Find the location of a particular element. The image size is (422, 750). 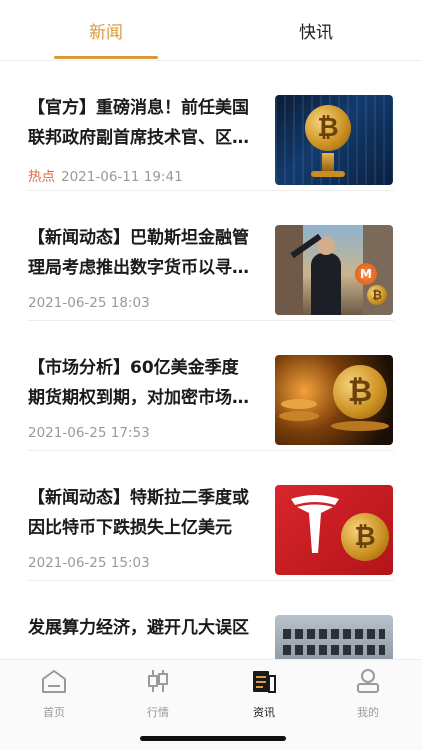

news-meta: 热点 2021-06-11 19:41 is located at coordinates (105, 175).